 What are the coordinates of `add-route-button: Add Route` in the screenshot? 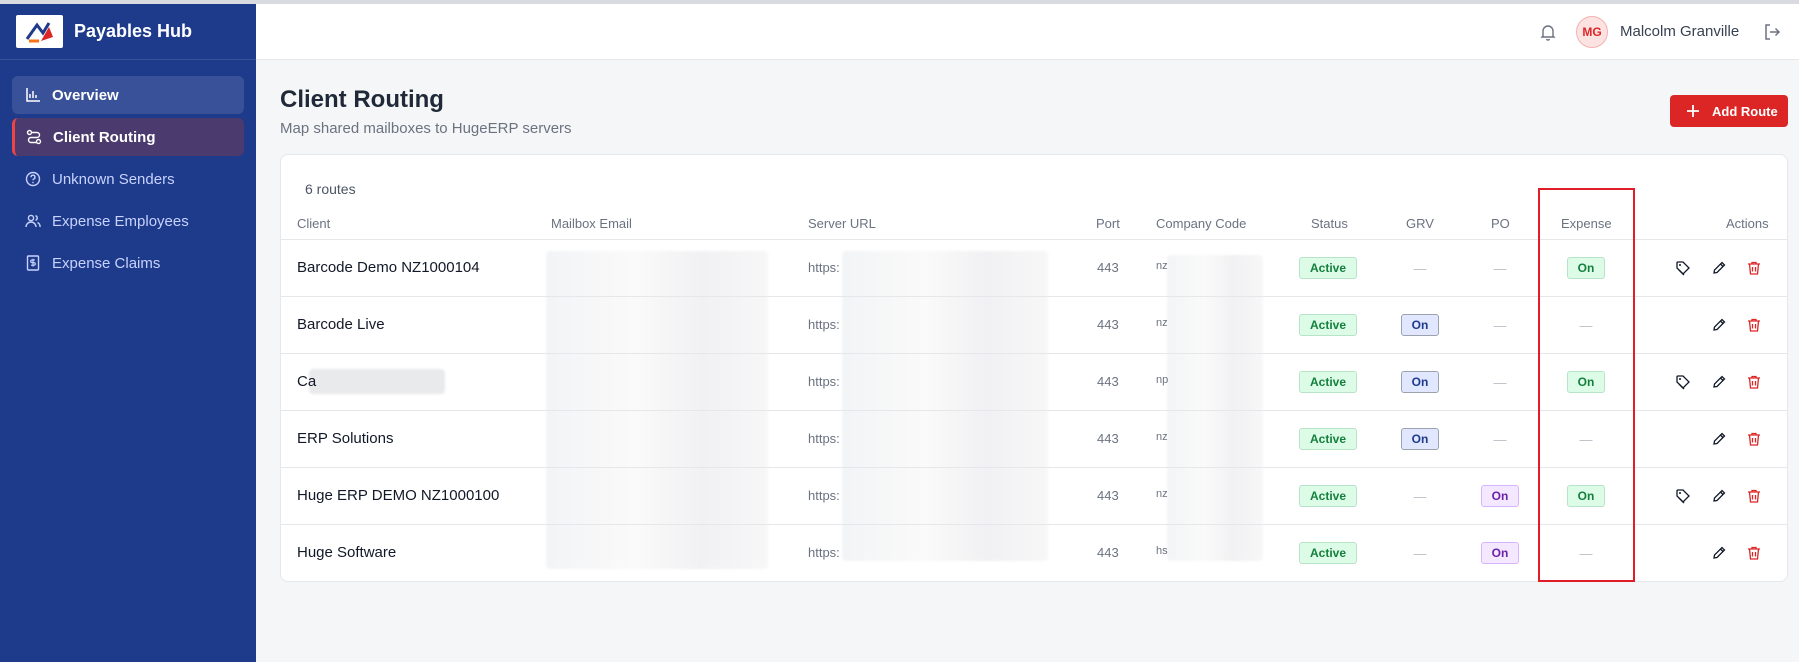 It's located at (1729, 111).